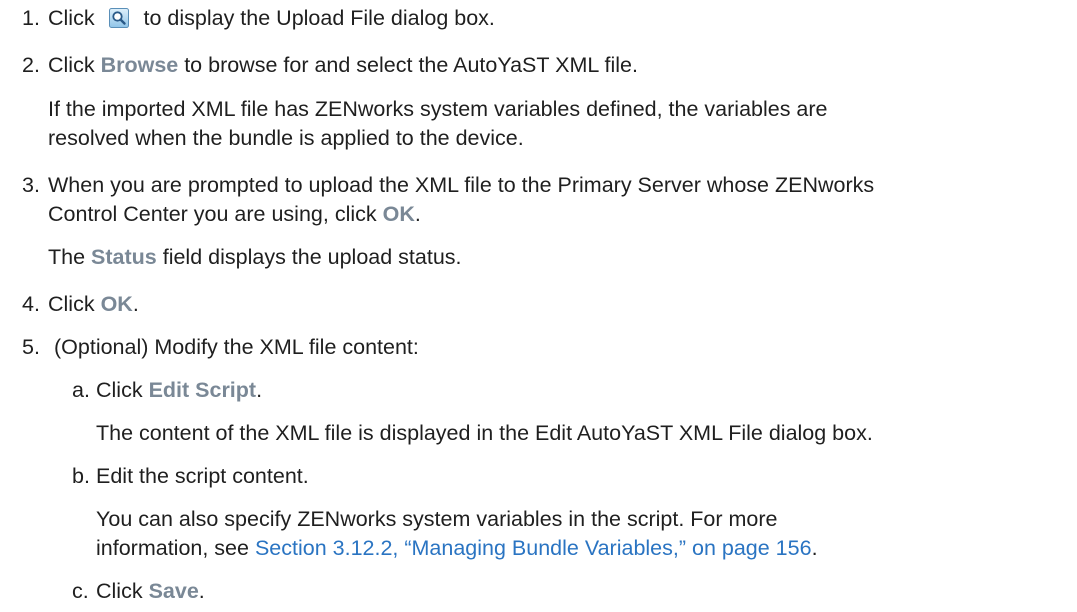 The height and width of the screenshot is (612, 1077). Describe the element at coordinates (122, 591) in the screenshot. I see `substep-c-pre: Click` at that location.